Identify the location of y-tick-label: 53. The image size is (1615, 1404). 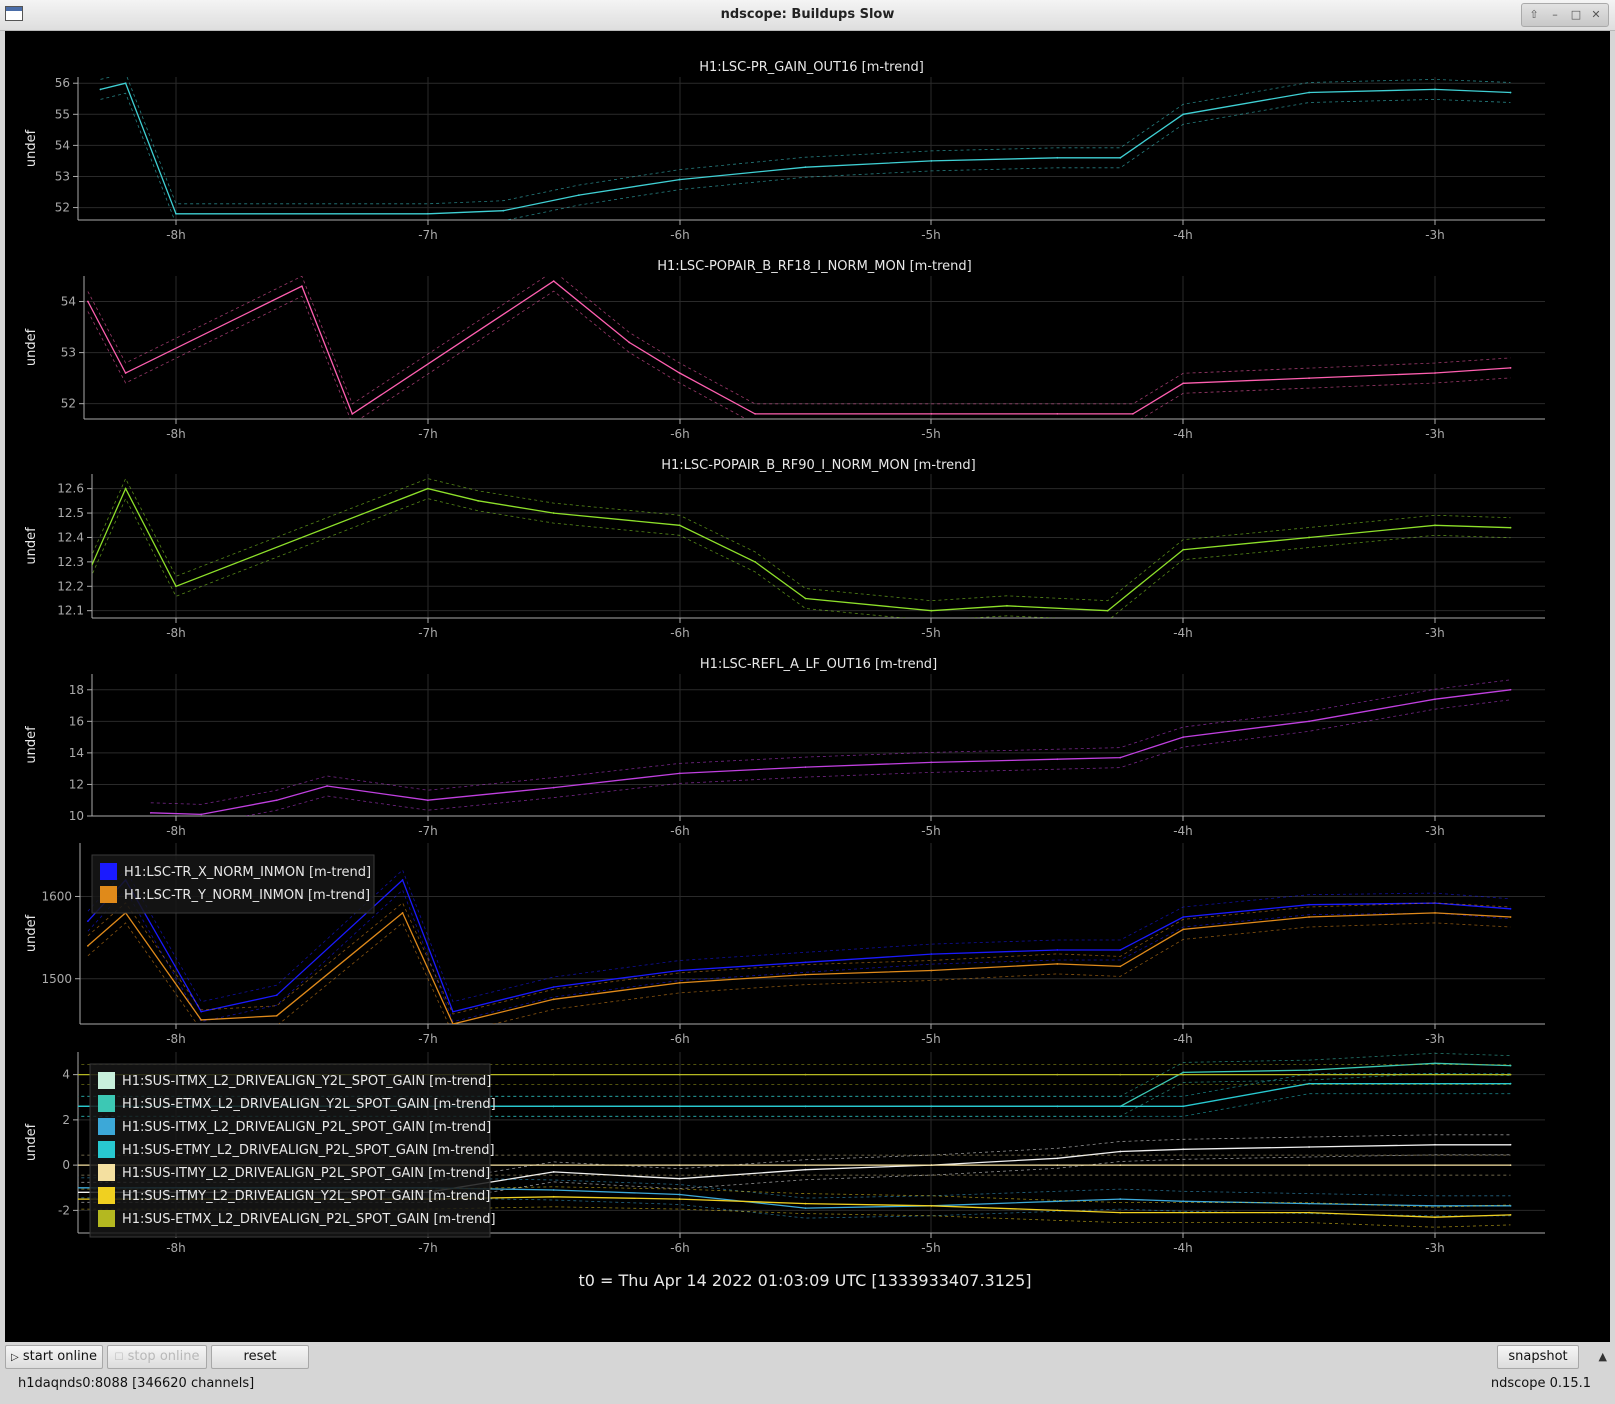
(62, 176).